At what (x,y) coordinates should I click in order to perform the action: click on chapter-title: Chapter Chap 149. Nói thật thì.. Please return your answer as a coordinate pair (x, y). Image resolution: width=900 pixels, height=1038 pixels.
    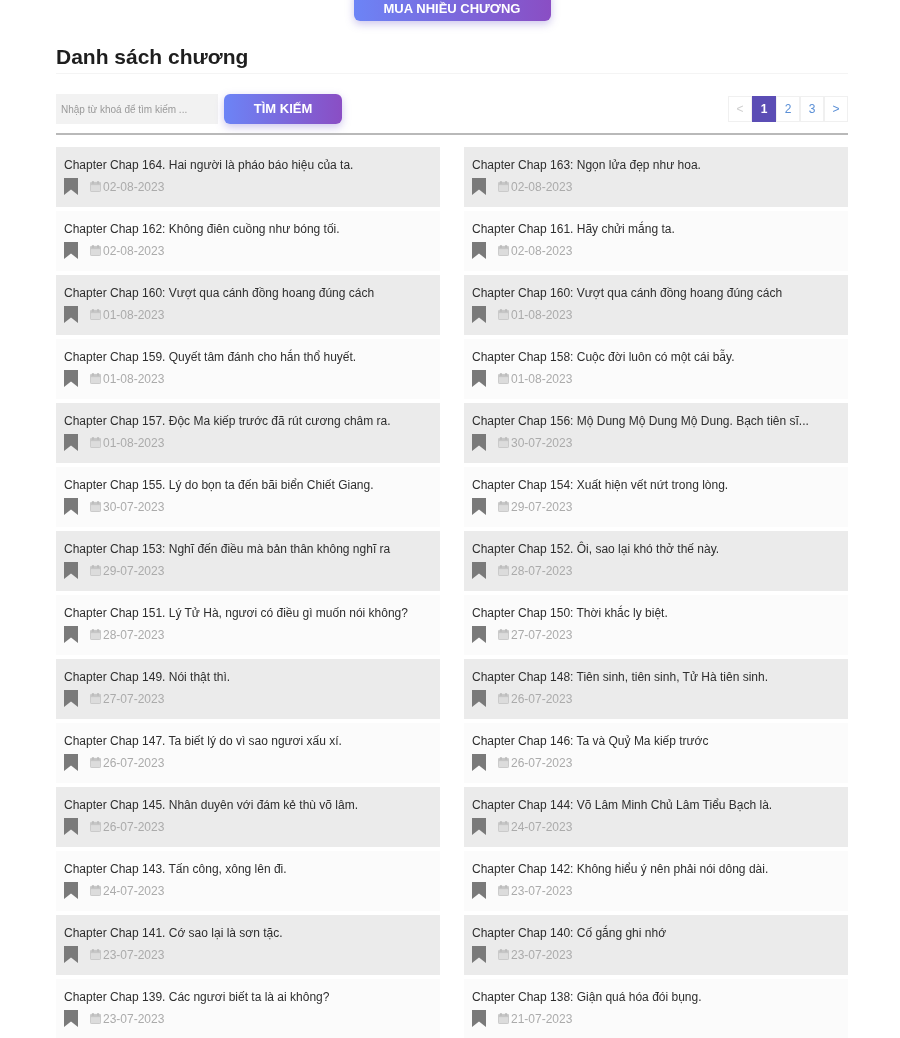
    Looking at the image, I should click on (148, 677).